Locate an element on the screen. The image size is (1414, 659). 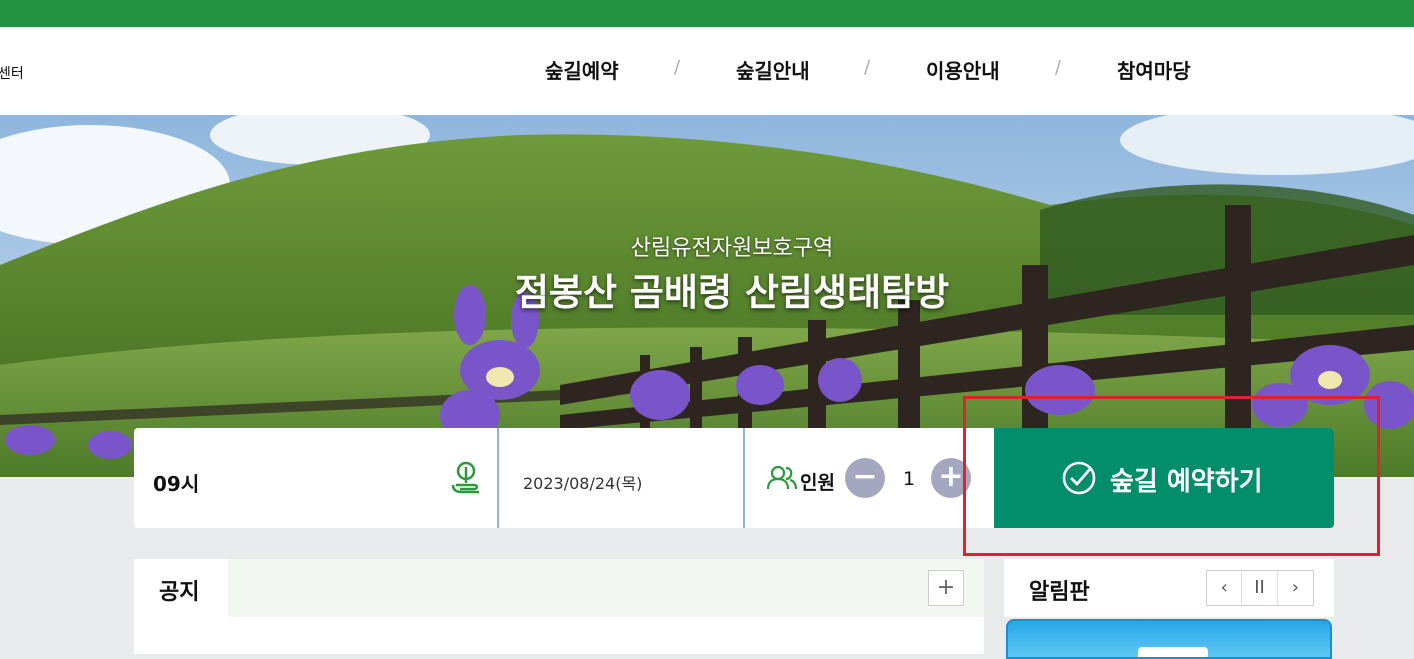
nav-item-usage-guide: 이용안내 is located at coordinates (963, 69).